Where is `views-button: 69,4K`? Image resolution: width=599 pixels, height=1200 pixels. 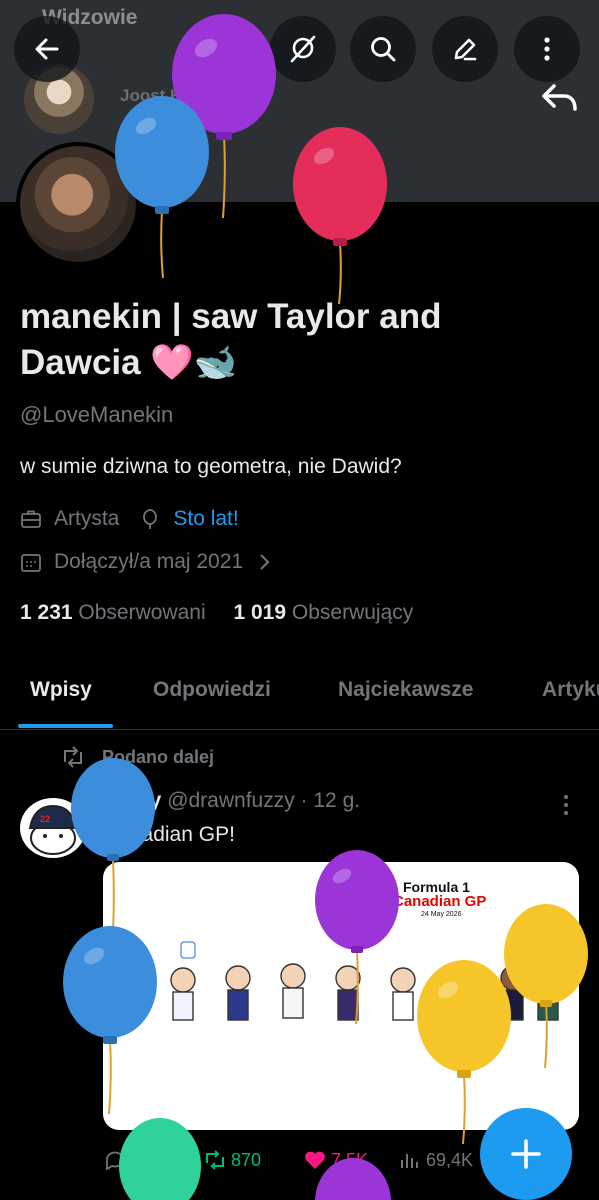 views-button: 69,4K is located at coordinates (435, 1160).